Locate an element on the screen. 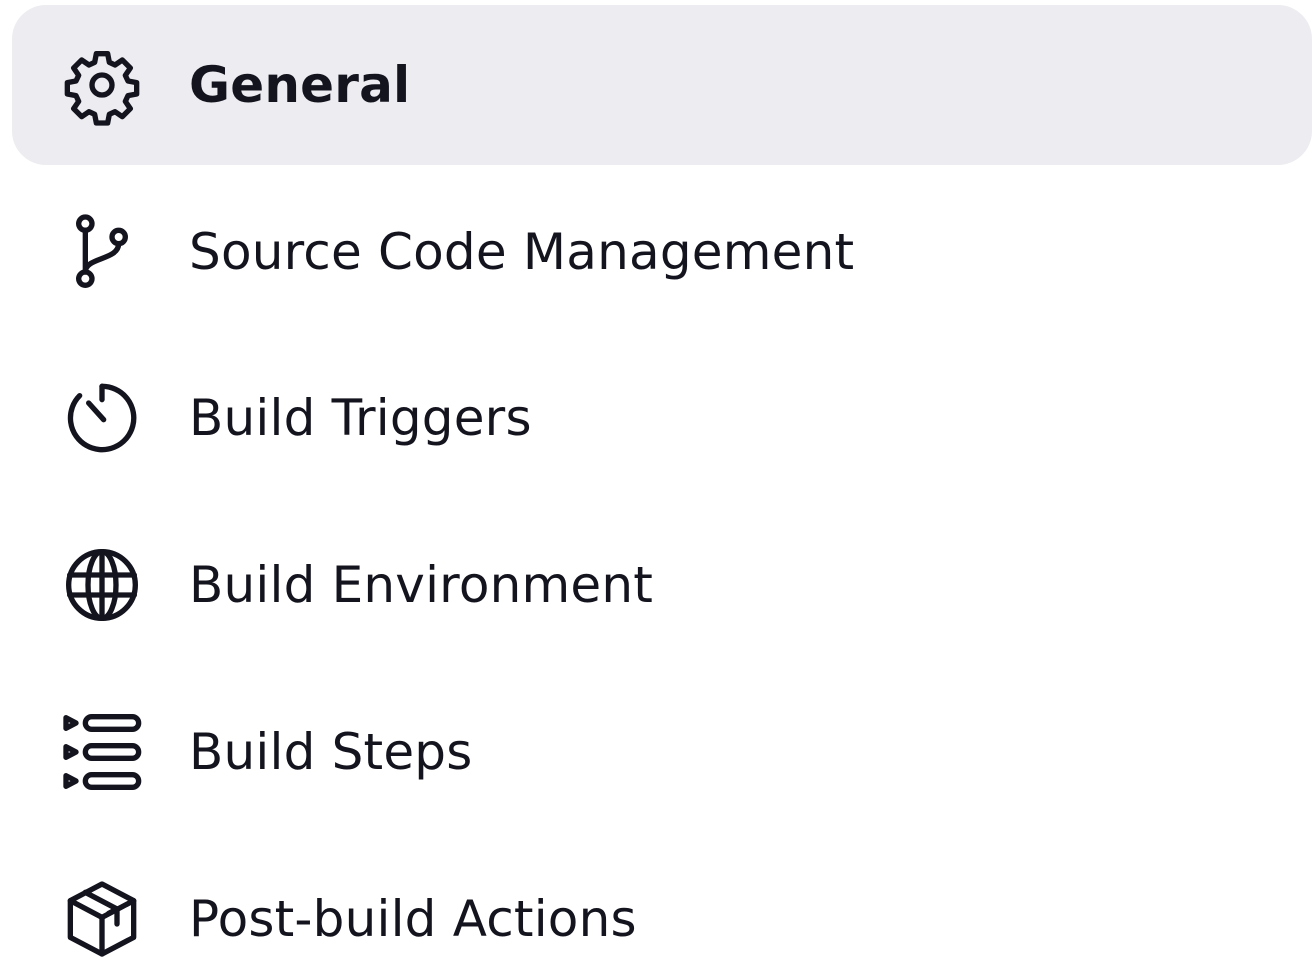 The height and width of the screenshot is (973, 1314). nav-item-label: Source Code Management is located at coordinates (522, 252).